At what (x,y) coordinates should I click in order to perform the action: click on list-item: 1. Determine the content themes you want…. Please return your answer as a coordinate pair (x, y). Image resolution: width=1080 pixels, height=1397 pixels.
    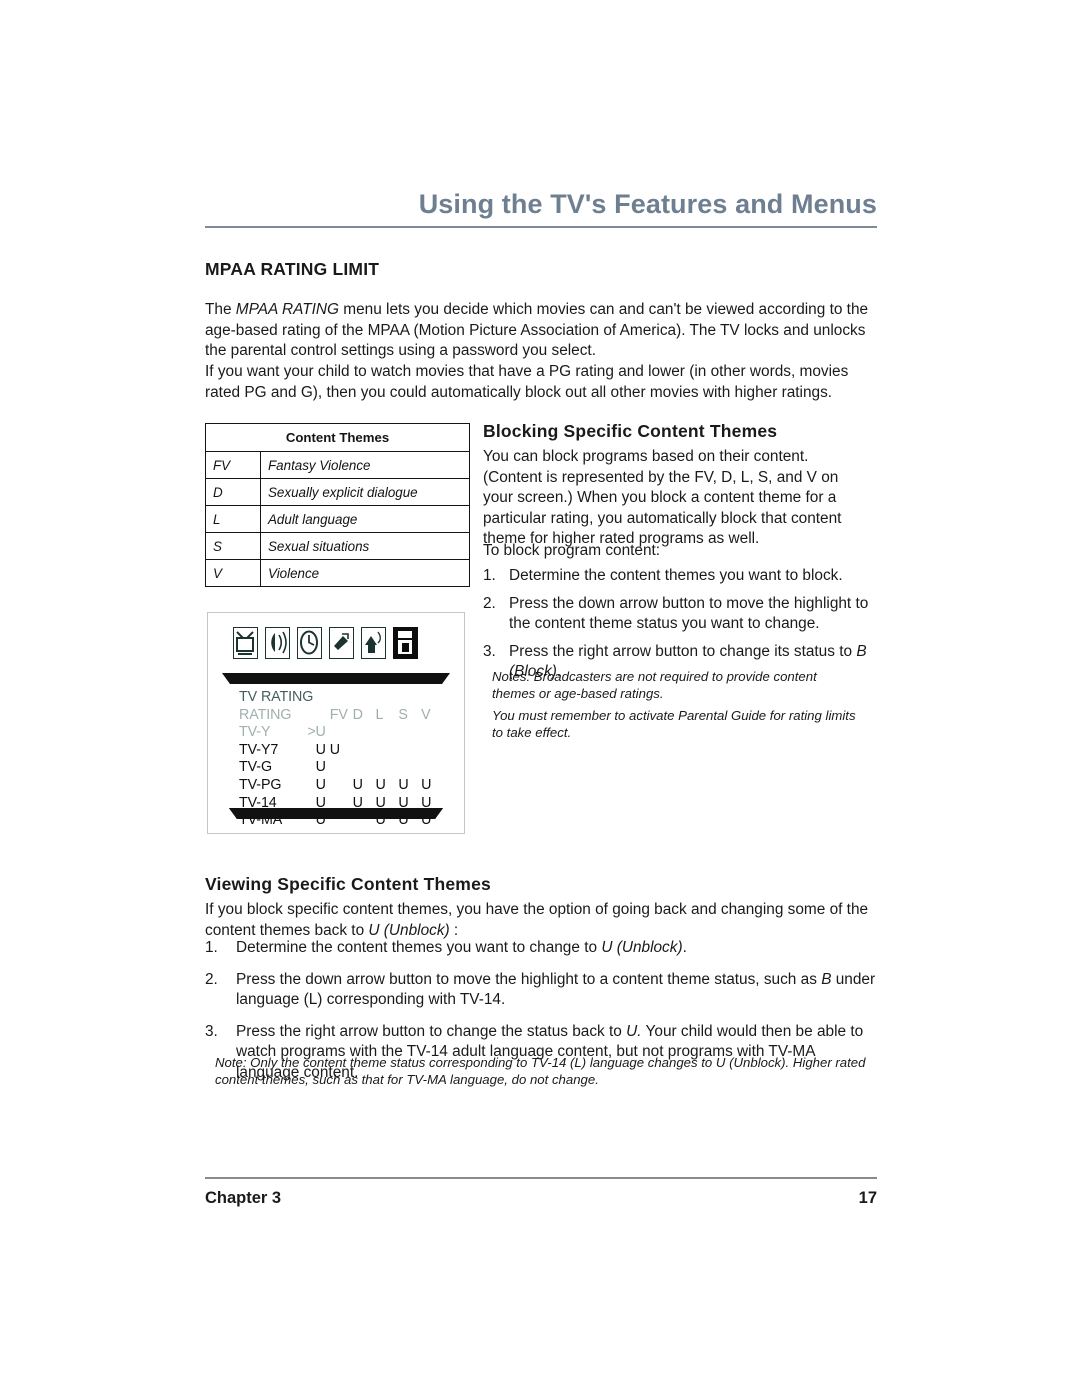
    Looking at the image, I should click on (676, 576).